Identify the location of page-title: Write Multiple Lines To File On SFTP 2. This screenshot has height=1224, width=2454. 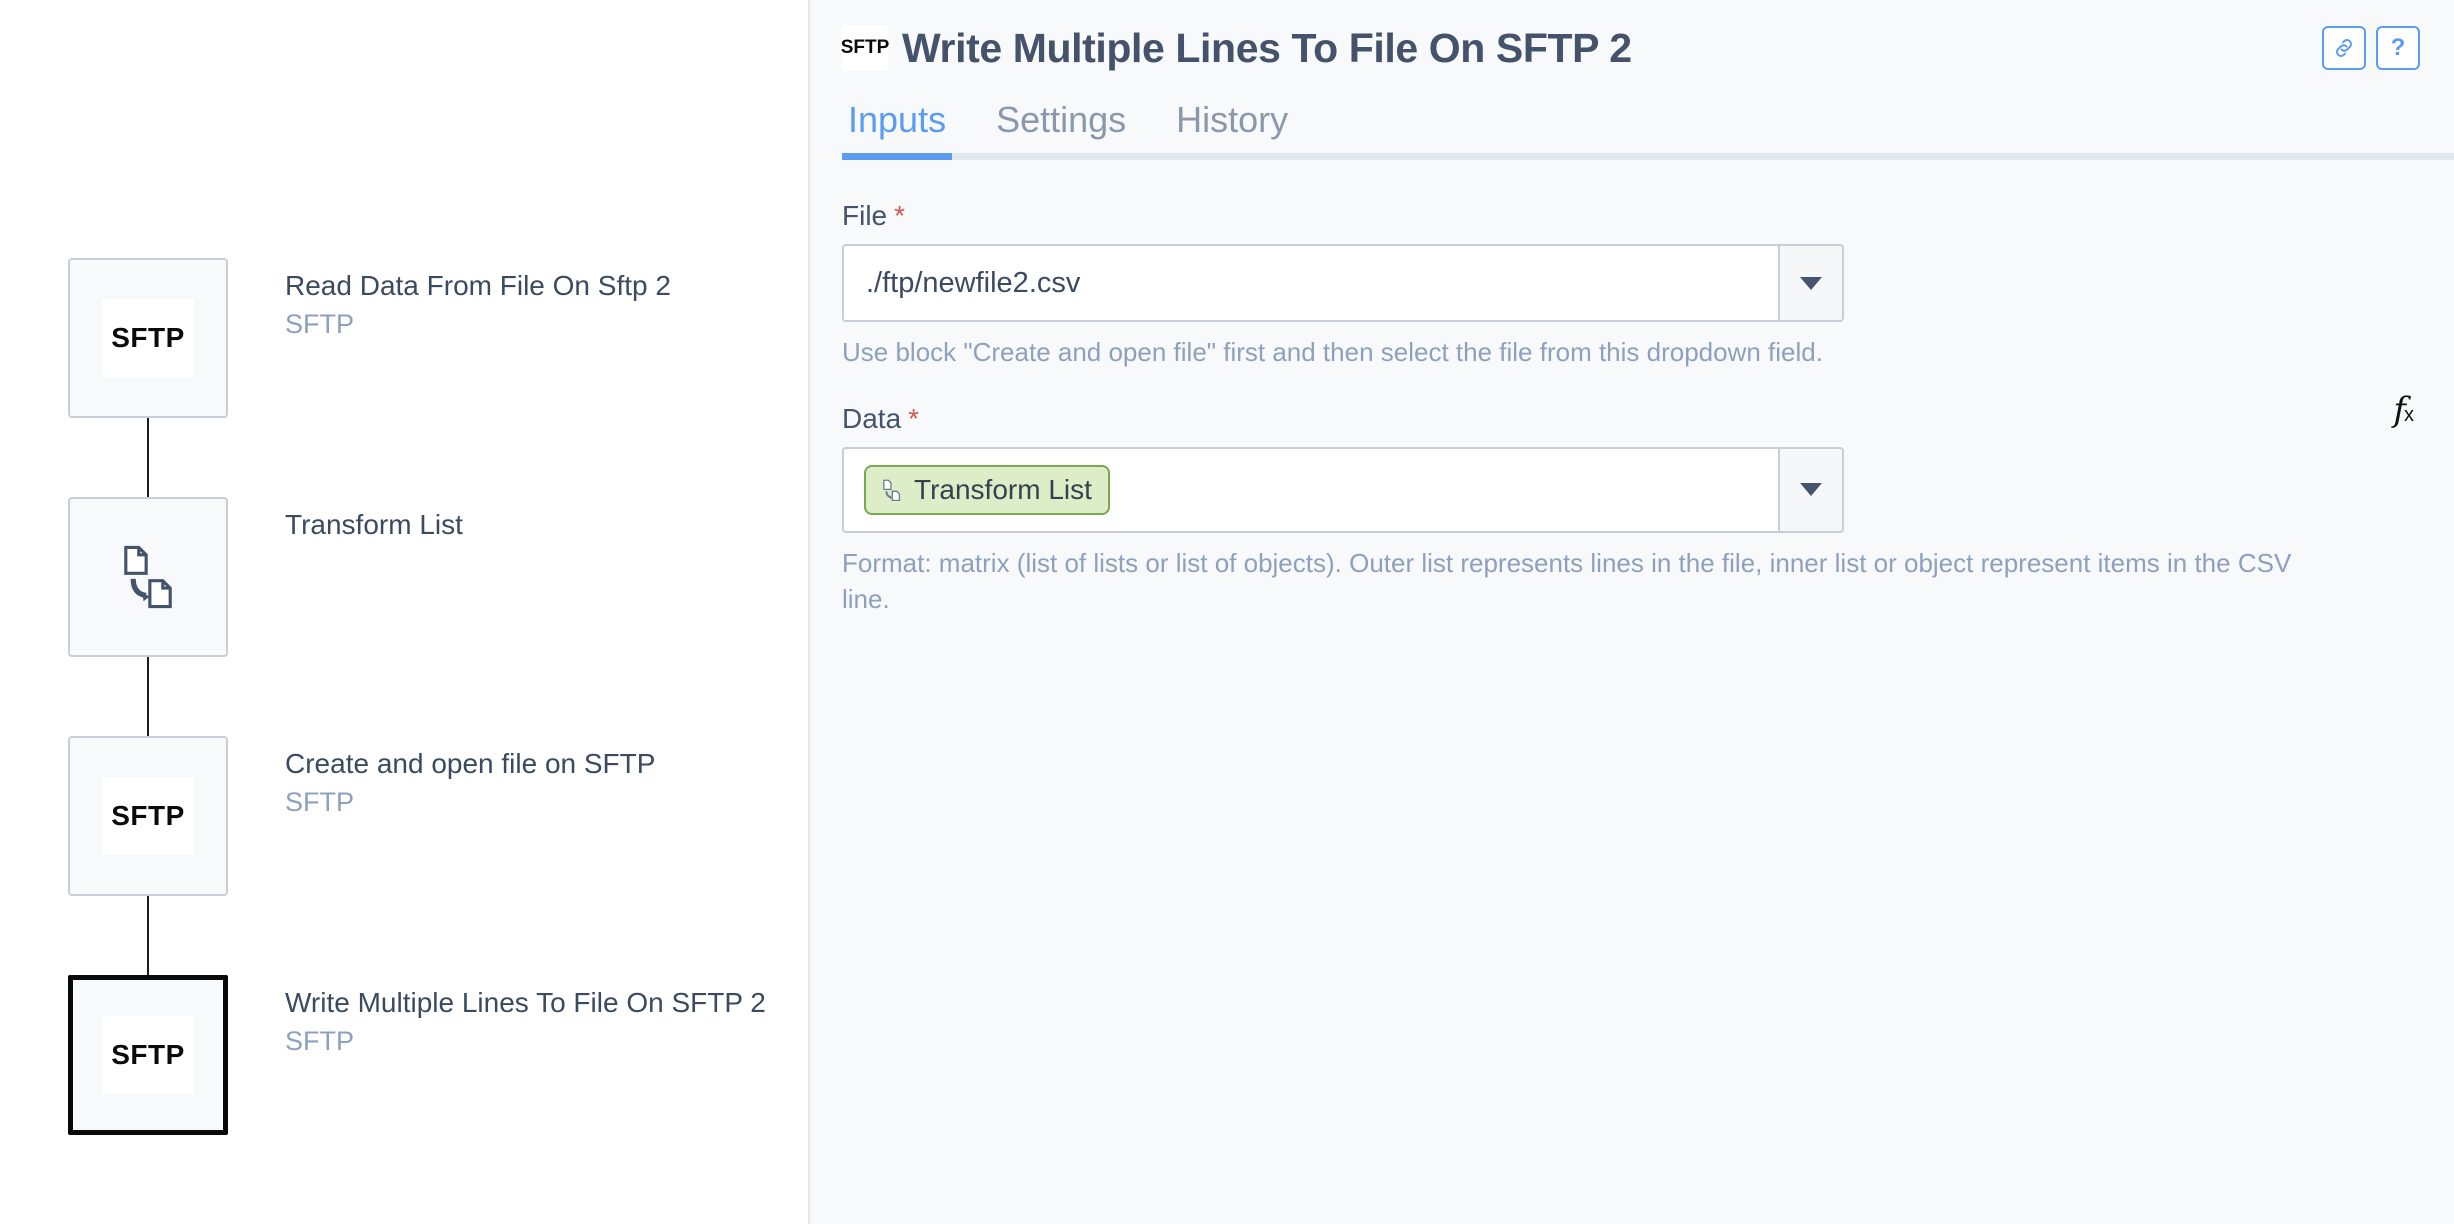
(1267, 47).